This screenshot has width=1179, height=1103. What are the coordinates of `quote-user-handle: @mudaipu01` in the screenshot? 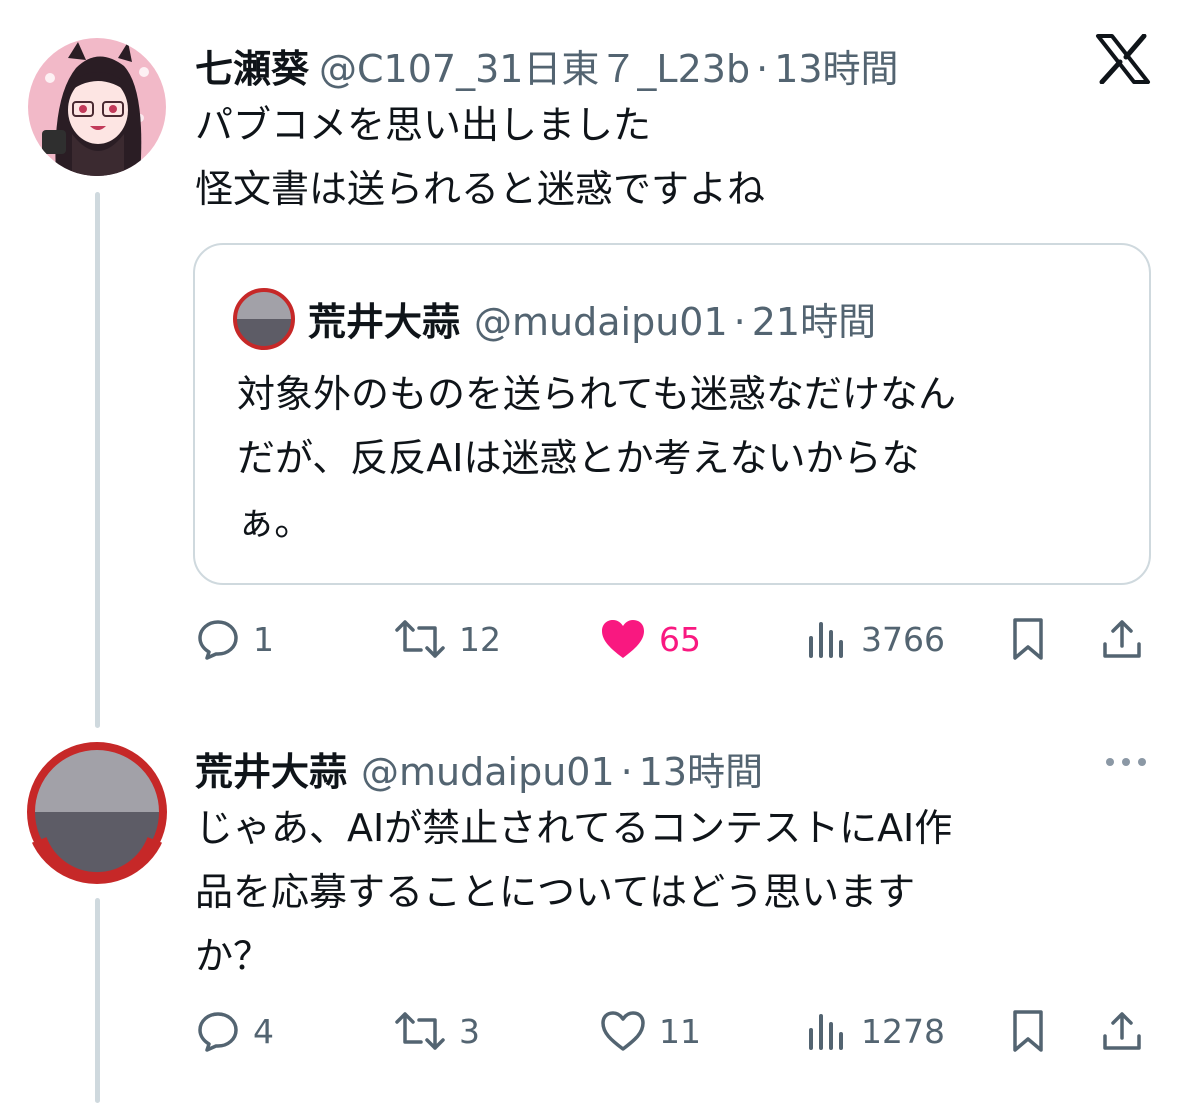 It's located at (601, 322).